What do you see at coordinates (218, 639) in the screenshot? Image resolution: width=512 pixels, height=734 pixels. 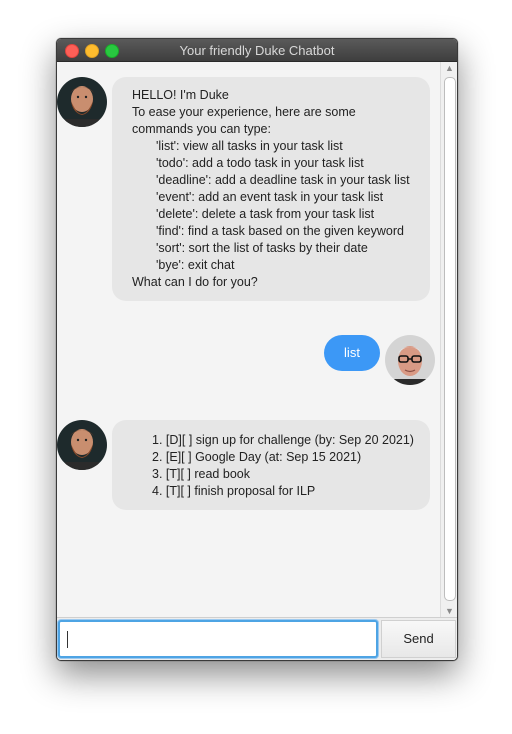 I see `message-input` at bounding box center [218, 639].